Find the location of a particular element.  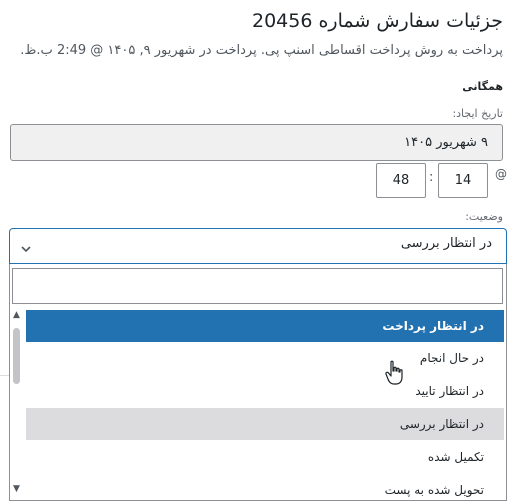

date-created-label: تاریخ ایجاد: is located at coordinates (477, 113).